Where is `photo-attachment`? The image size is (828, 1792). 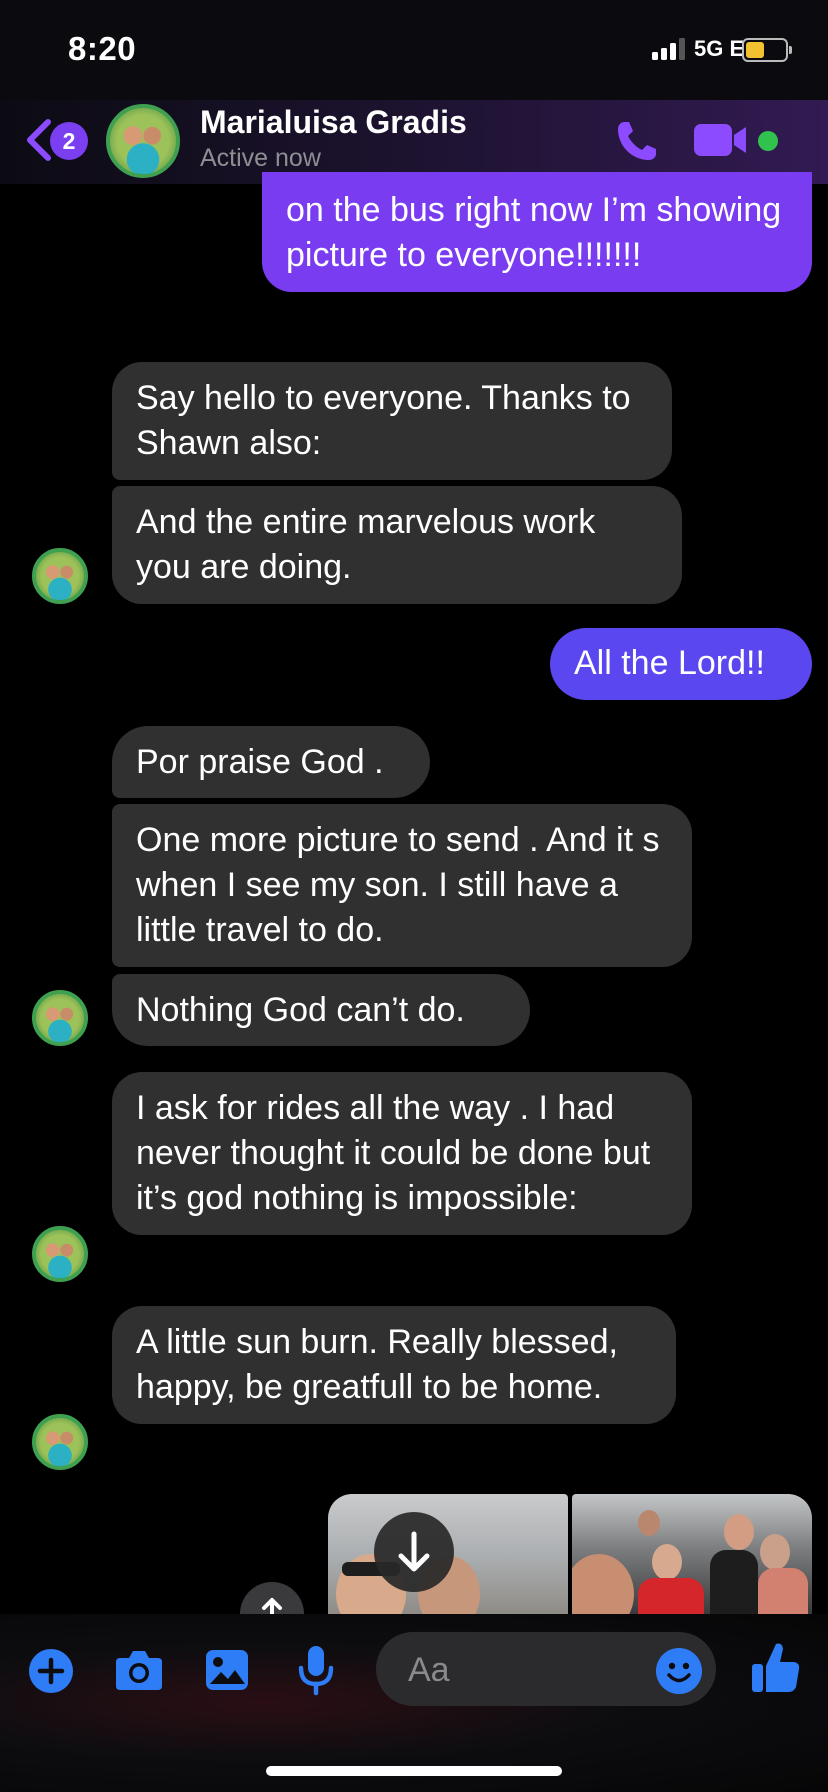
photo-attachment is located at coordinates (692, 1554).